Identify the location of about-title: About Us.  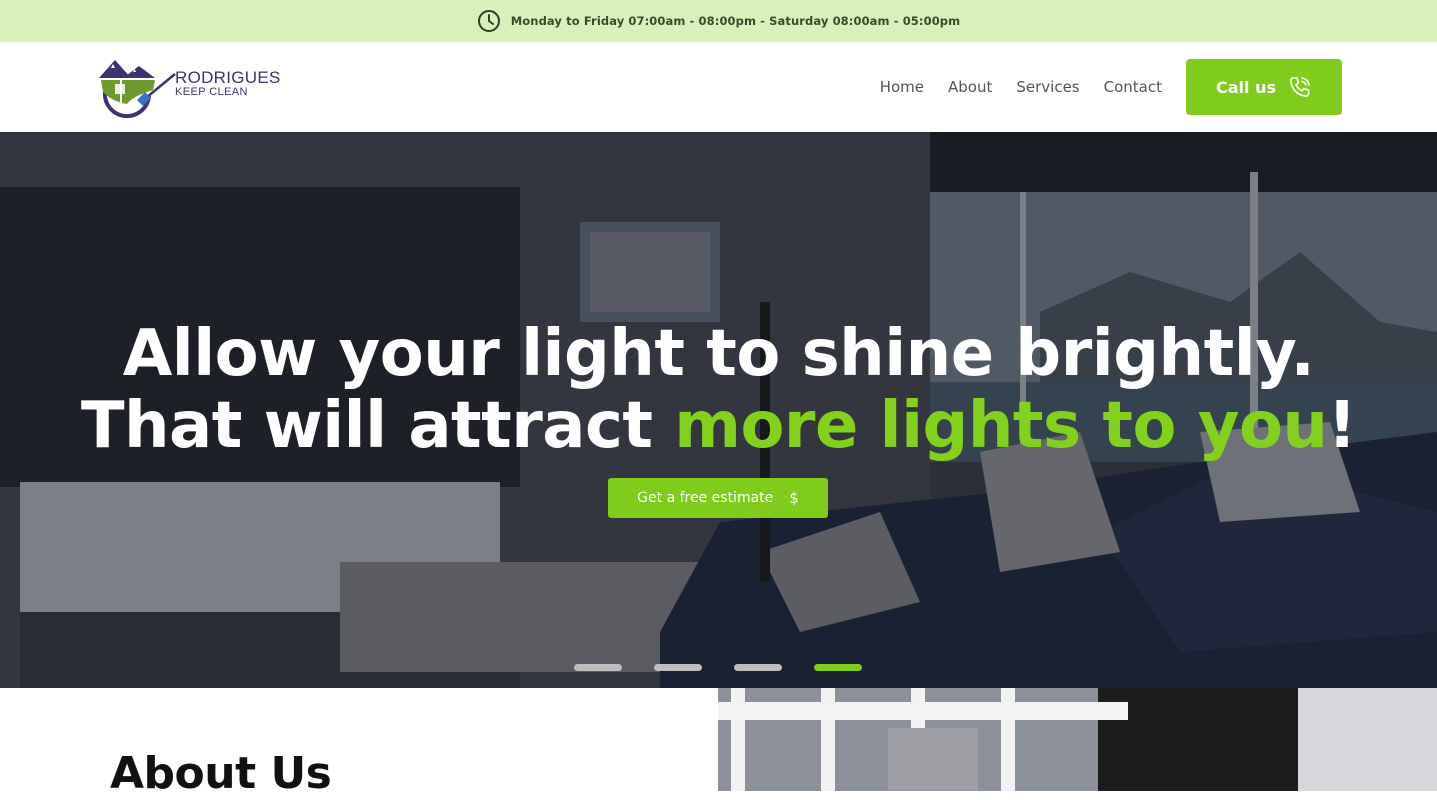
(221, 773).